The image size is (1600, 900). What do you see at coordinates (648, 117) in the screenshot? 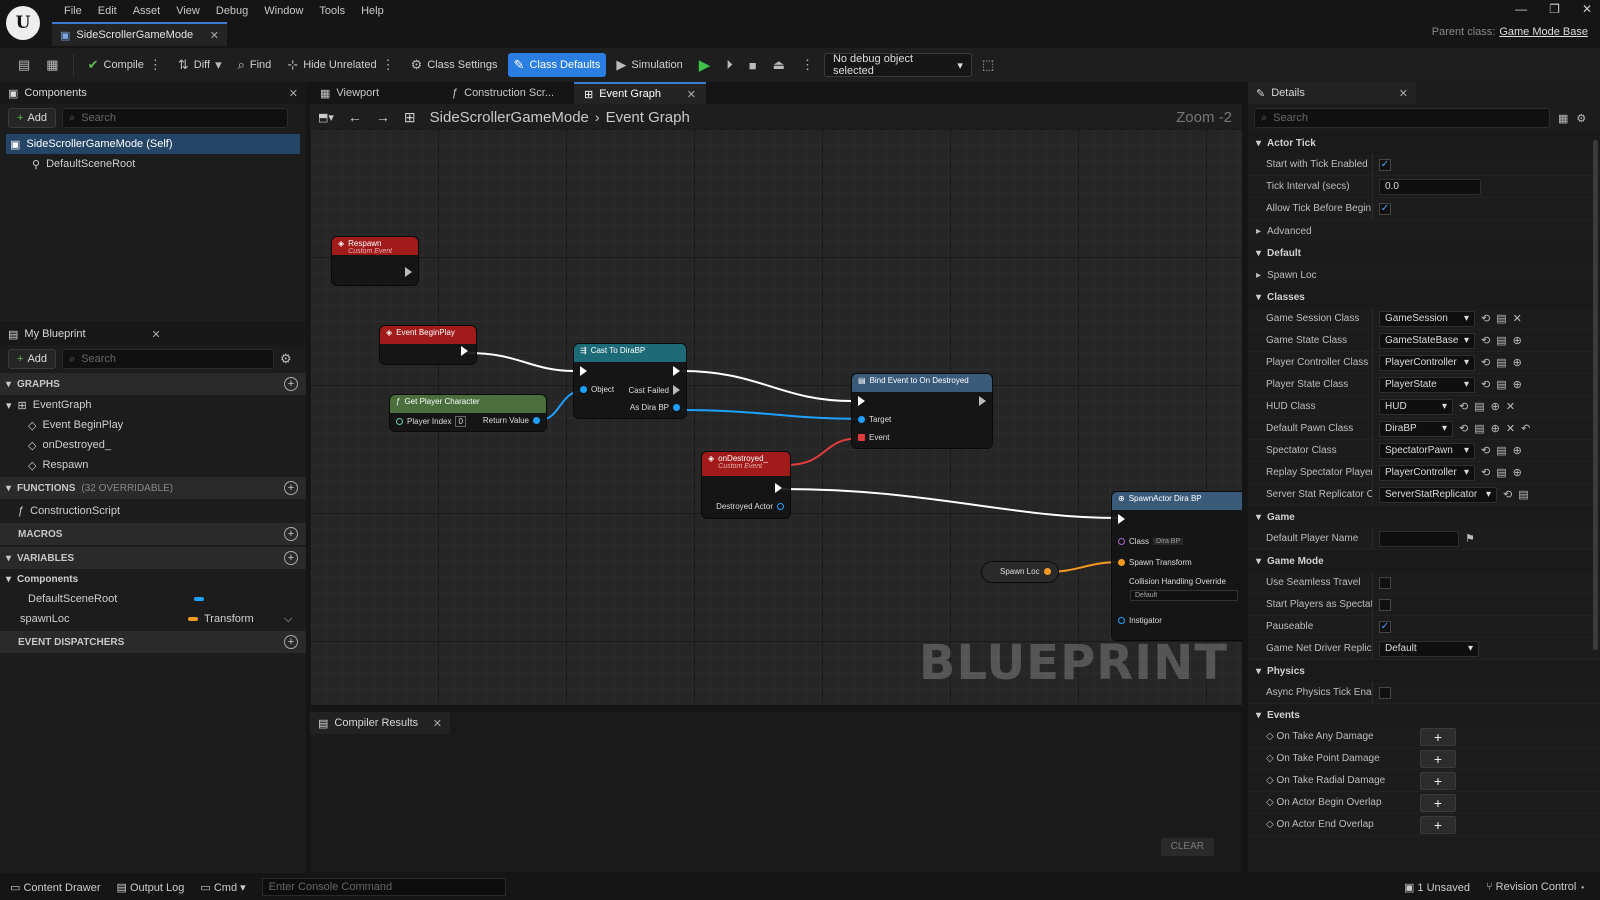
I see `breadcrumb-graph: Event Graph` at bounding box center [648, 117].